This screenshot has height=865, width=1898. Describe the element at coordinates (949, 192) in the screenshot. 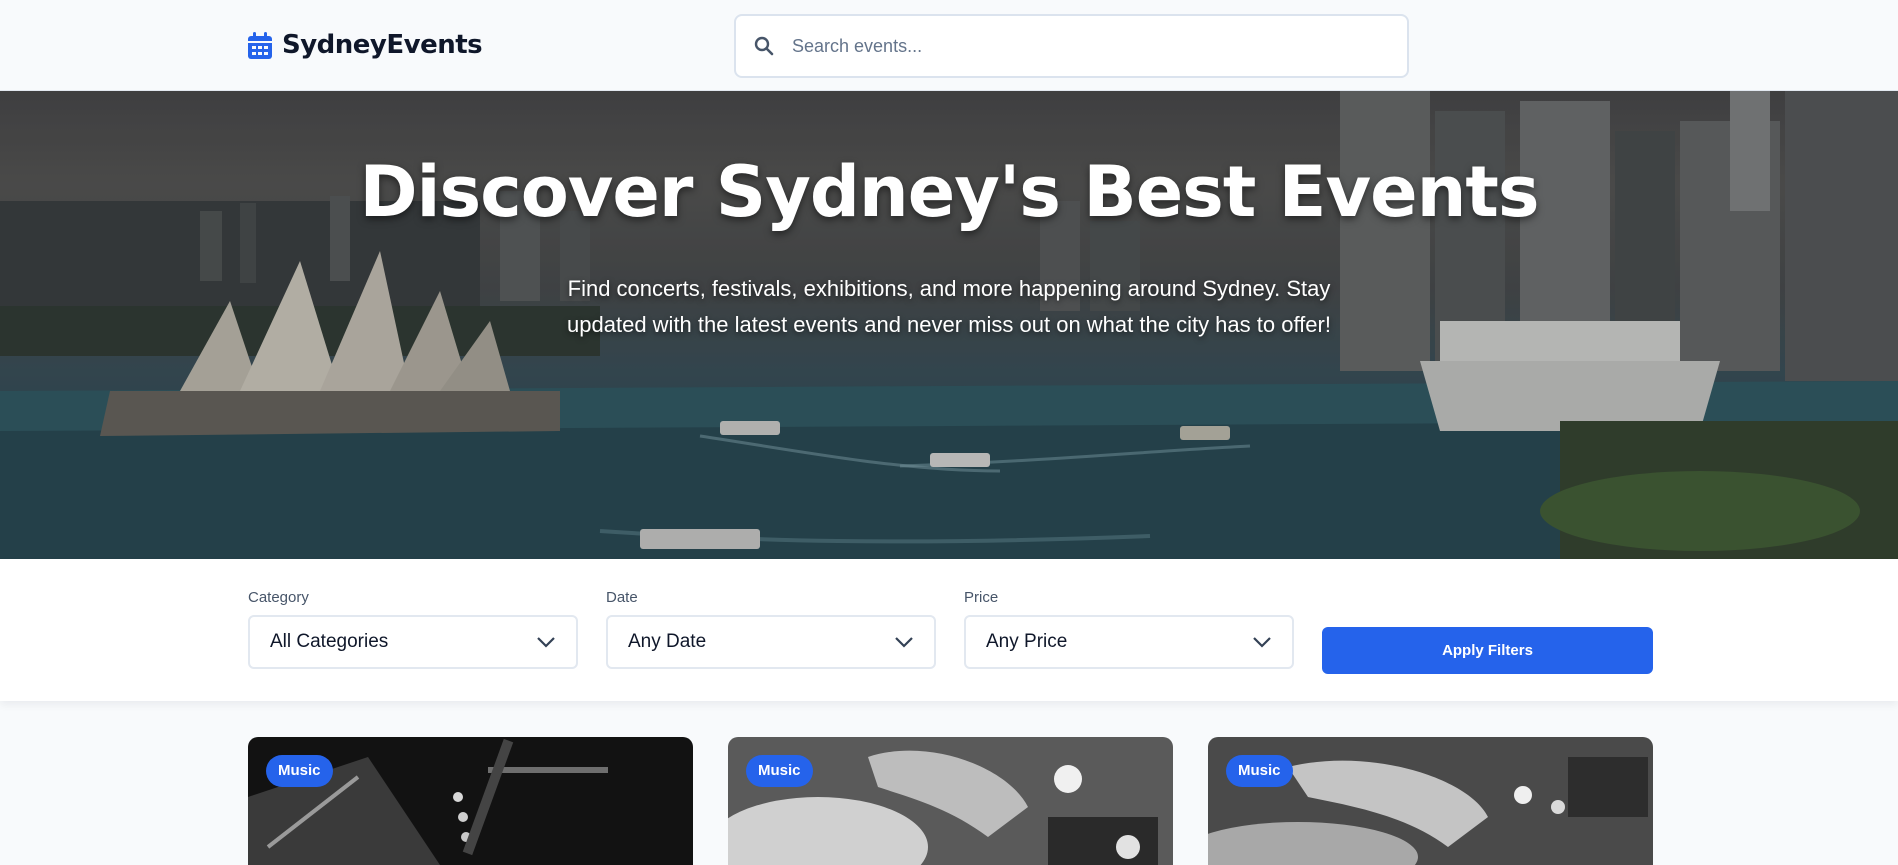

I see `hero-title: Discover Sydney's Best Events` at that location.